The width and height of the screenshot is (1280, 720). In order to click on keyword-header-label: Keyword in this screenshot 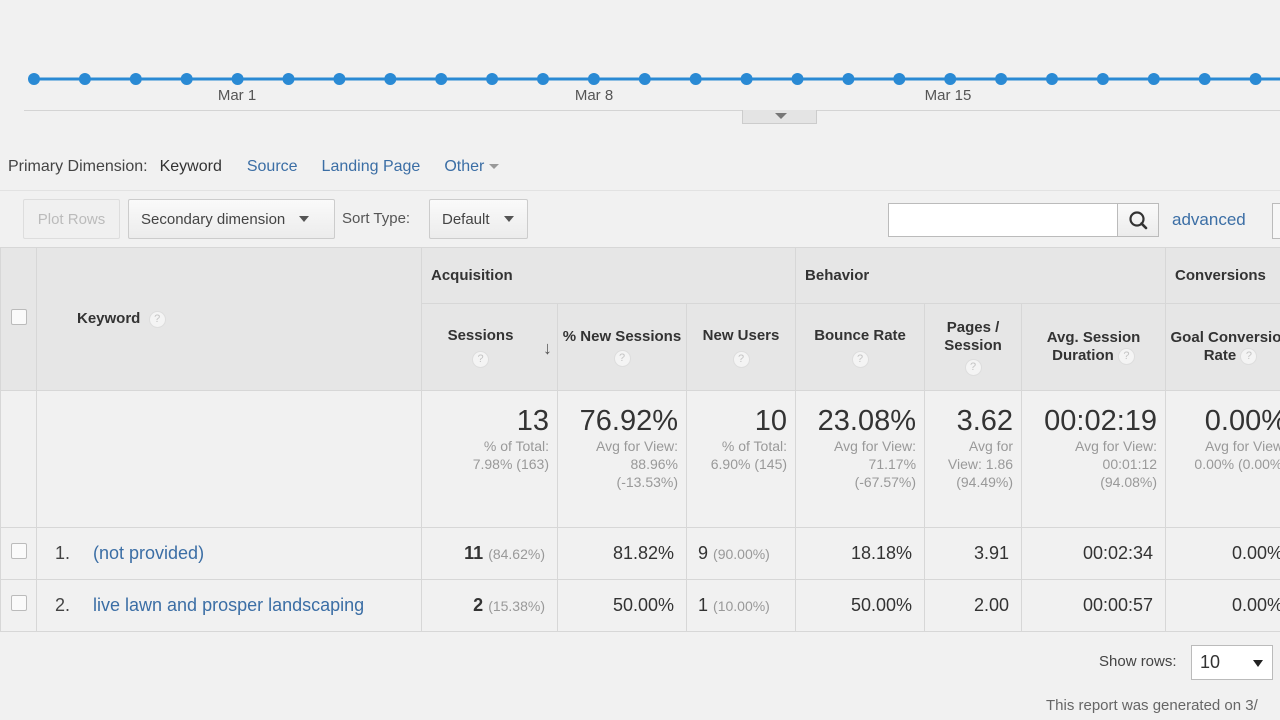, I will do `click(109, 319)`.